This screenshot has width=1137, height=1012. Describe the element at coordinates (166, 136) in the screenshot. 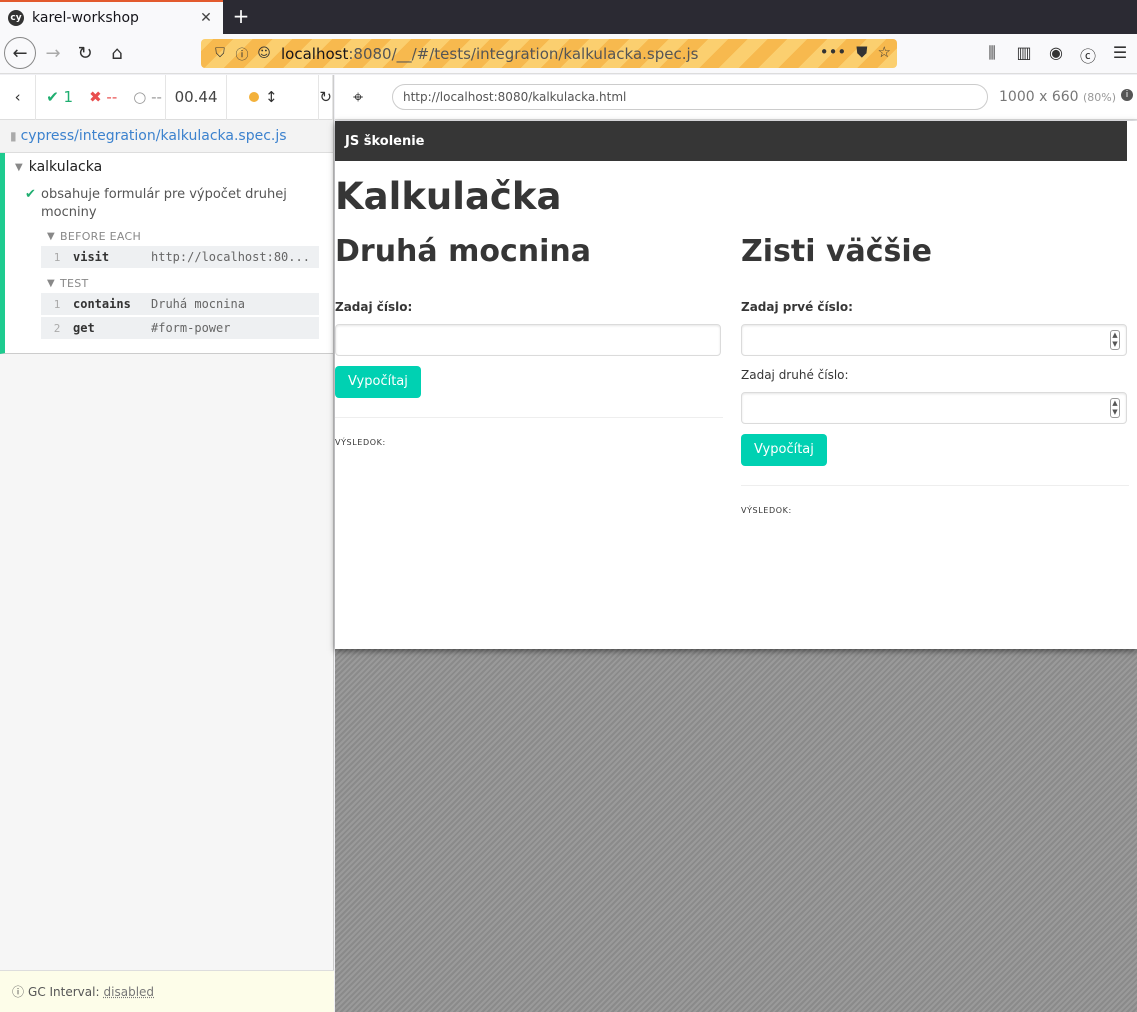

I see `spec-path: ▮ cypress/integration/kalkulacka.spec.js` at that location.